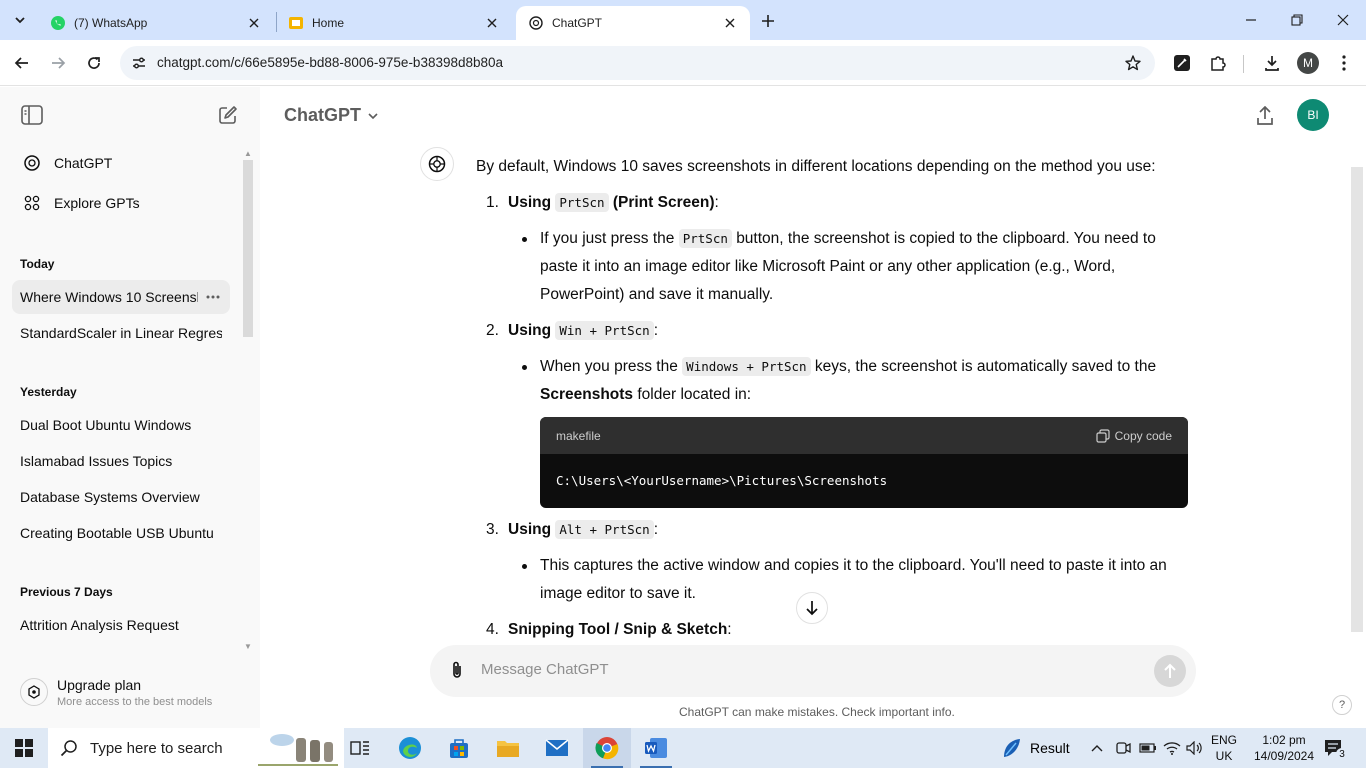 The height and width of the screenshot is (768, 1366). What do you see at coordinates (1218, 63) in the screenshot?
I see `extensions-puzzle-icon` at bounding box center [1218, 63].